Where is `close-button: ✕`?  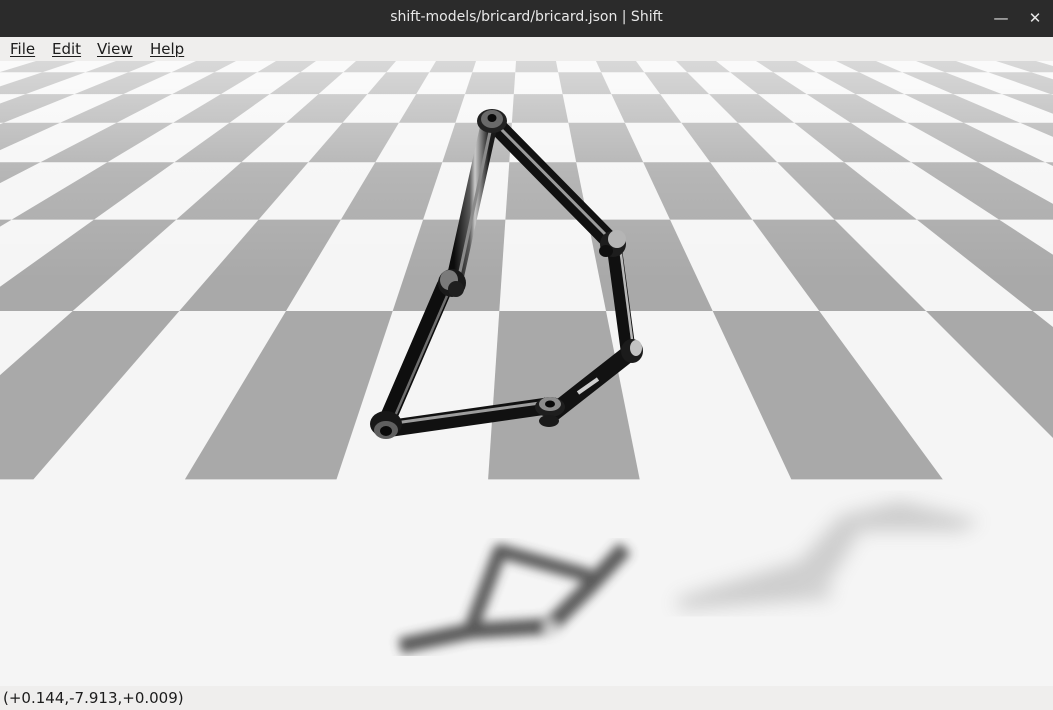 close-button: ✕ is located at coordinates (1035, 18).